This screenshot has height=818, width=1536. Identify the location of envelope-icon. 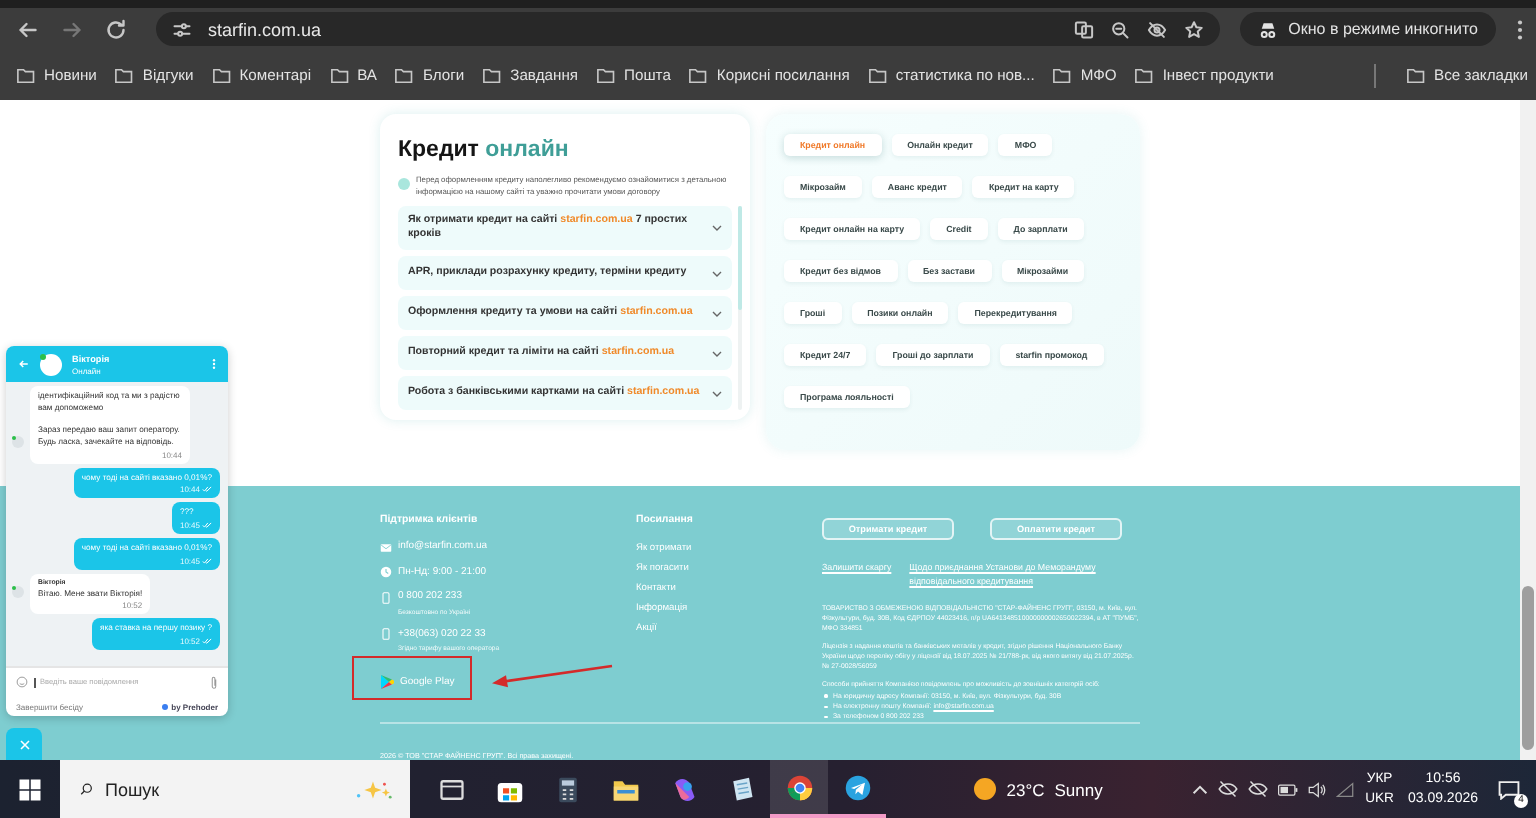
(386, 547).